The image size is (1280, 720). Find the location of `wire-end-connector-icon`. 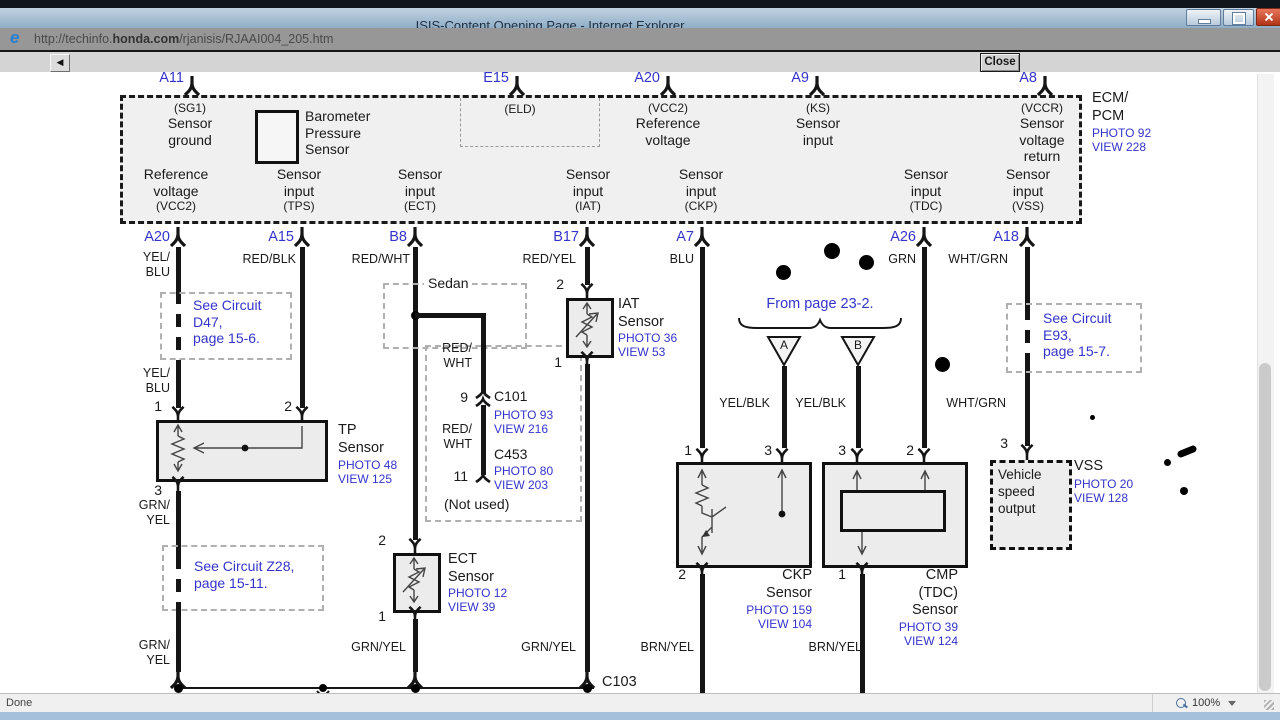

wire-end-connector-icon is located at coordinates (483, 478).